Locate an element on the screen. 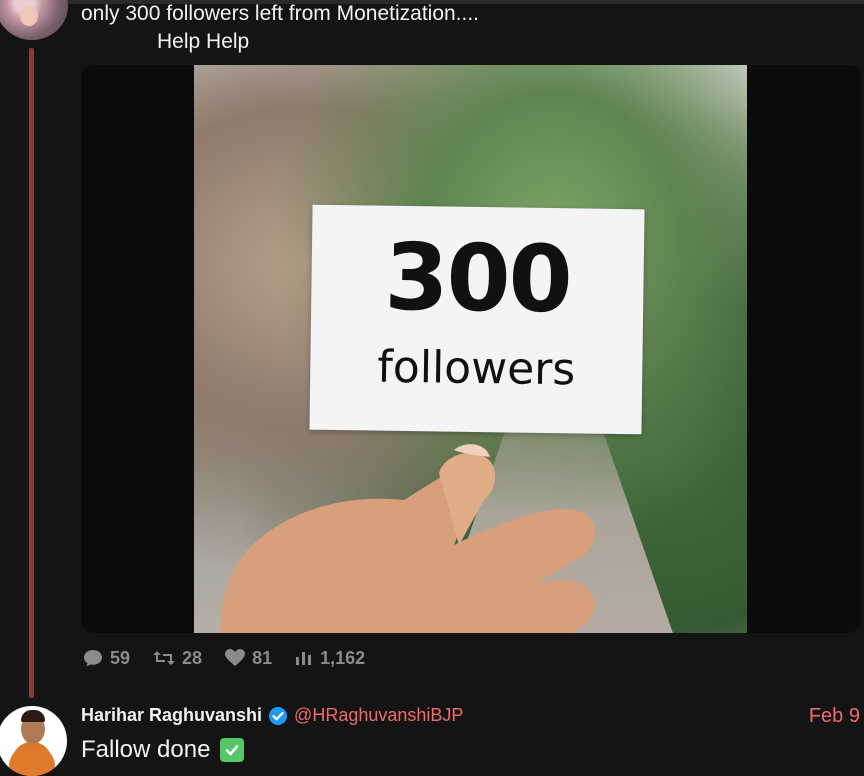  like-stat: 81 is located at coordinates (248, 658).